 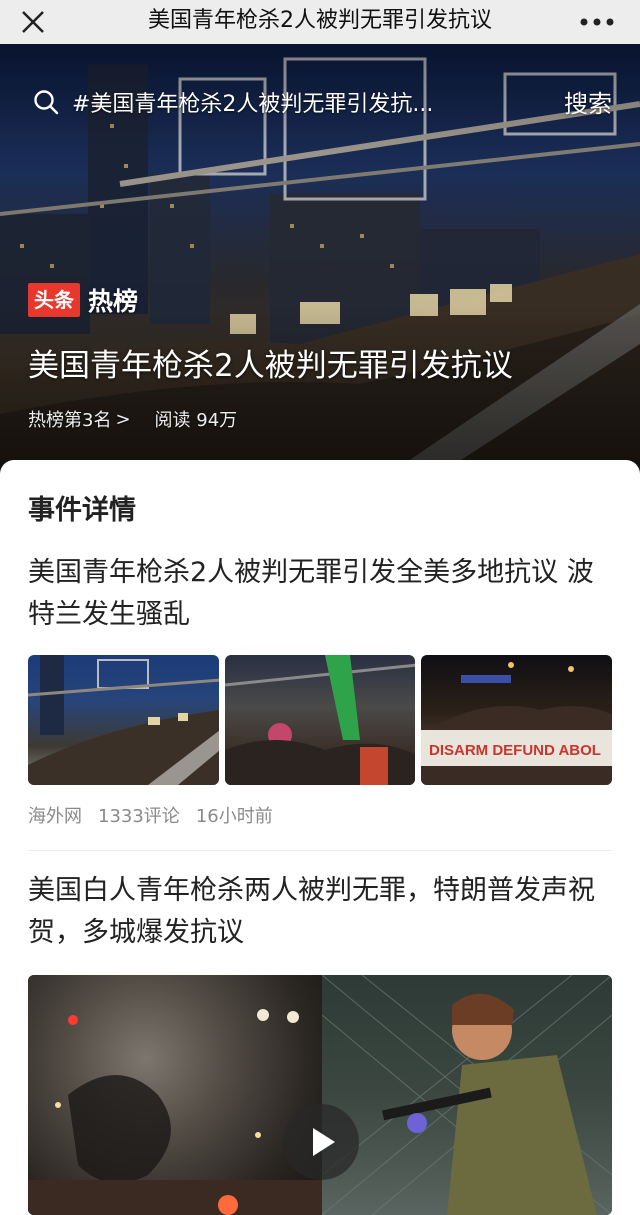 I want to click on play-button, so click(x=321, y=1142).